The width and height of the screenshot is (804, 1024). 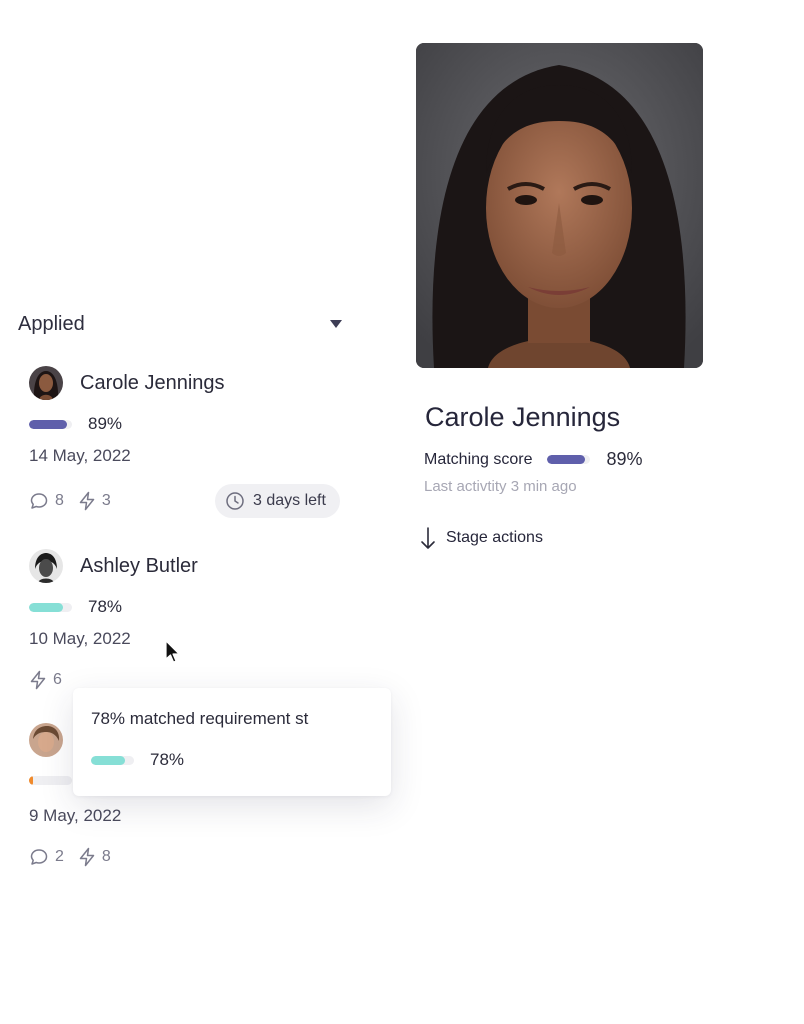 What do you see at coordinates (200, 718) in the screenshot?
I see `tooltip-text: 78% matched requirement st` at bounding box center [200, 718].